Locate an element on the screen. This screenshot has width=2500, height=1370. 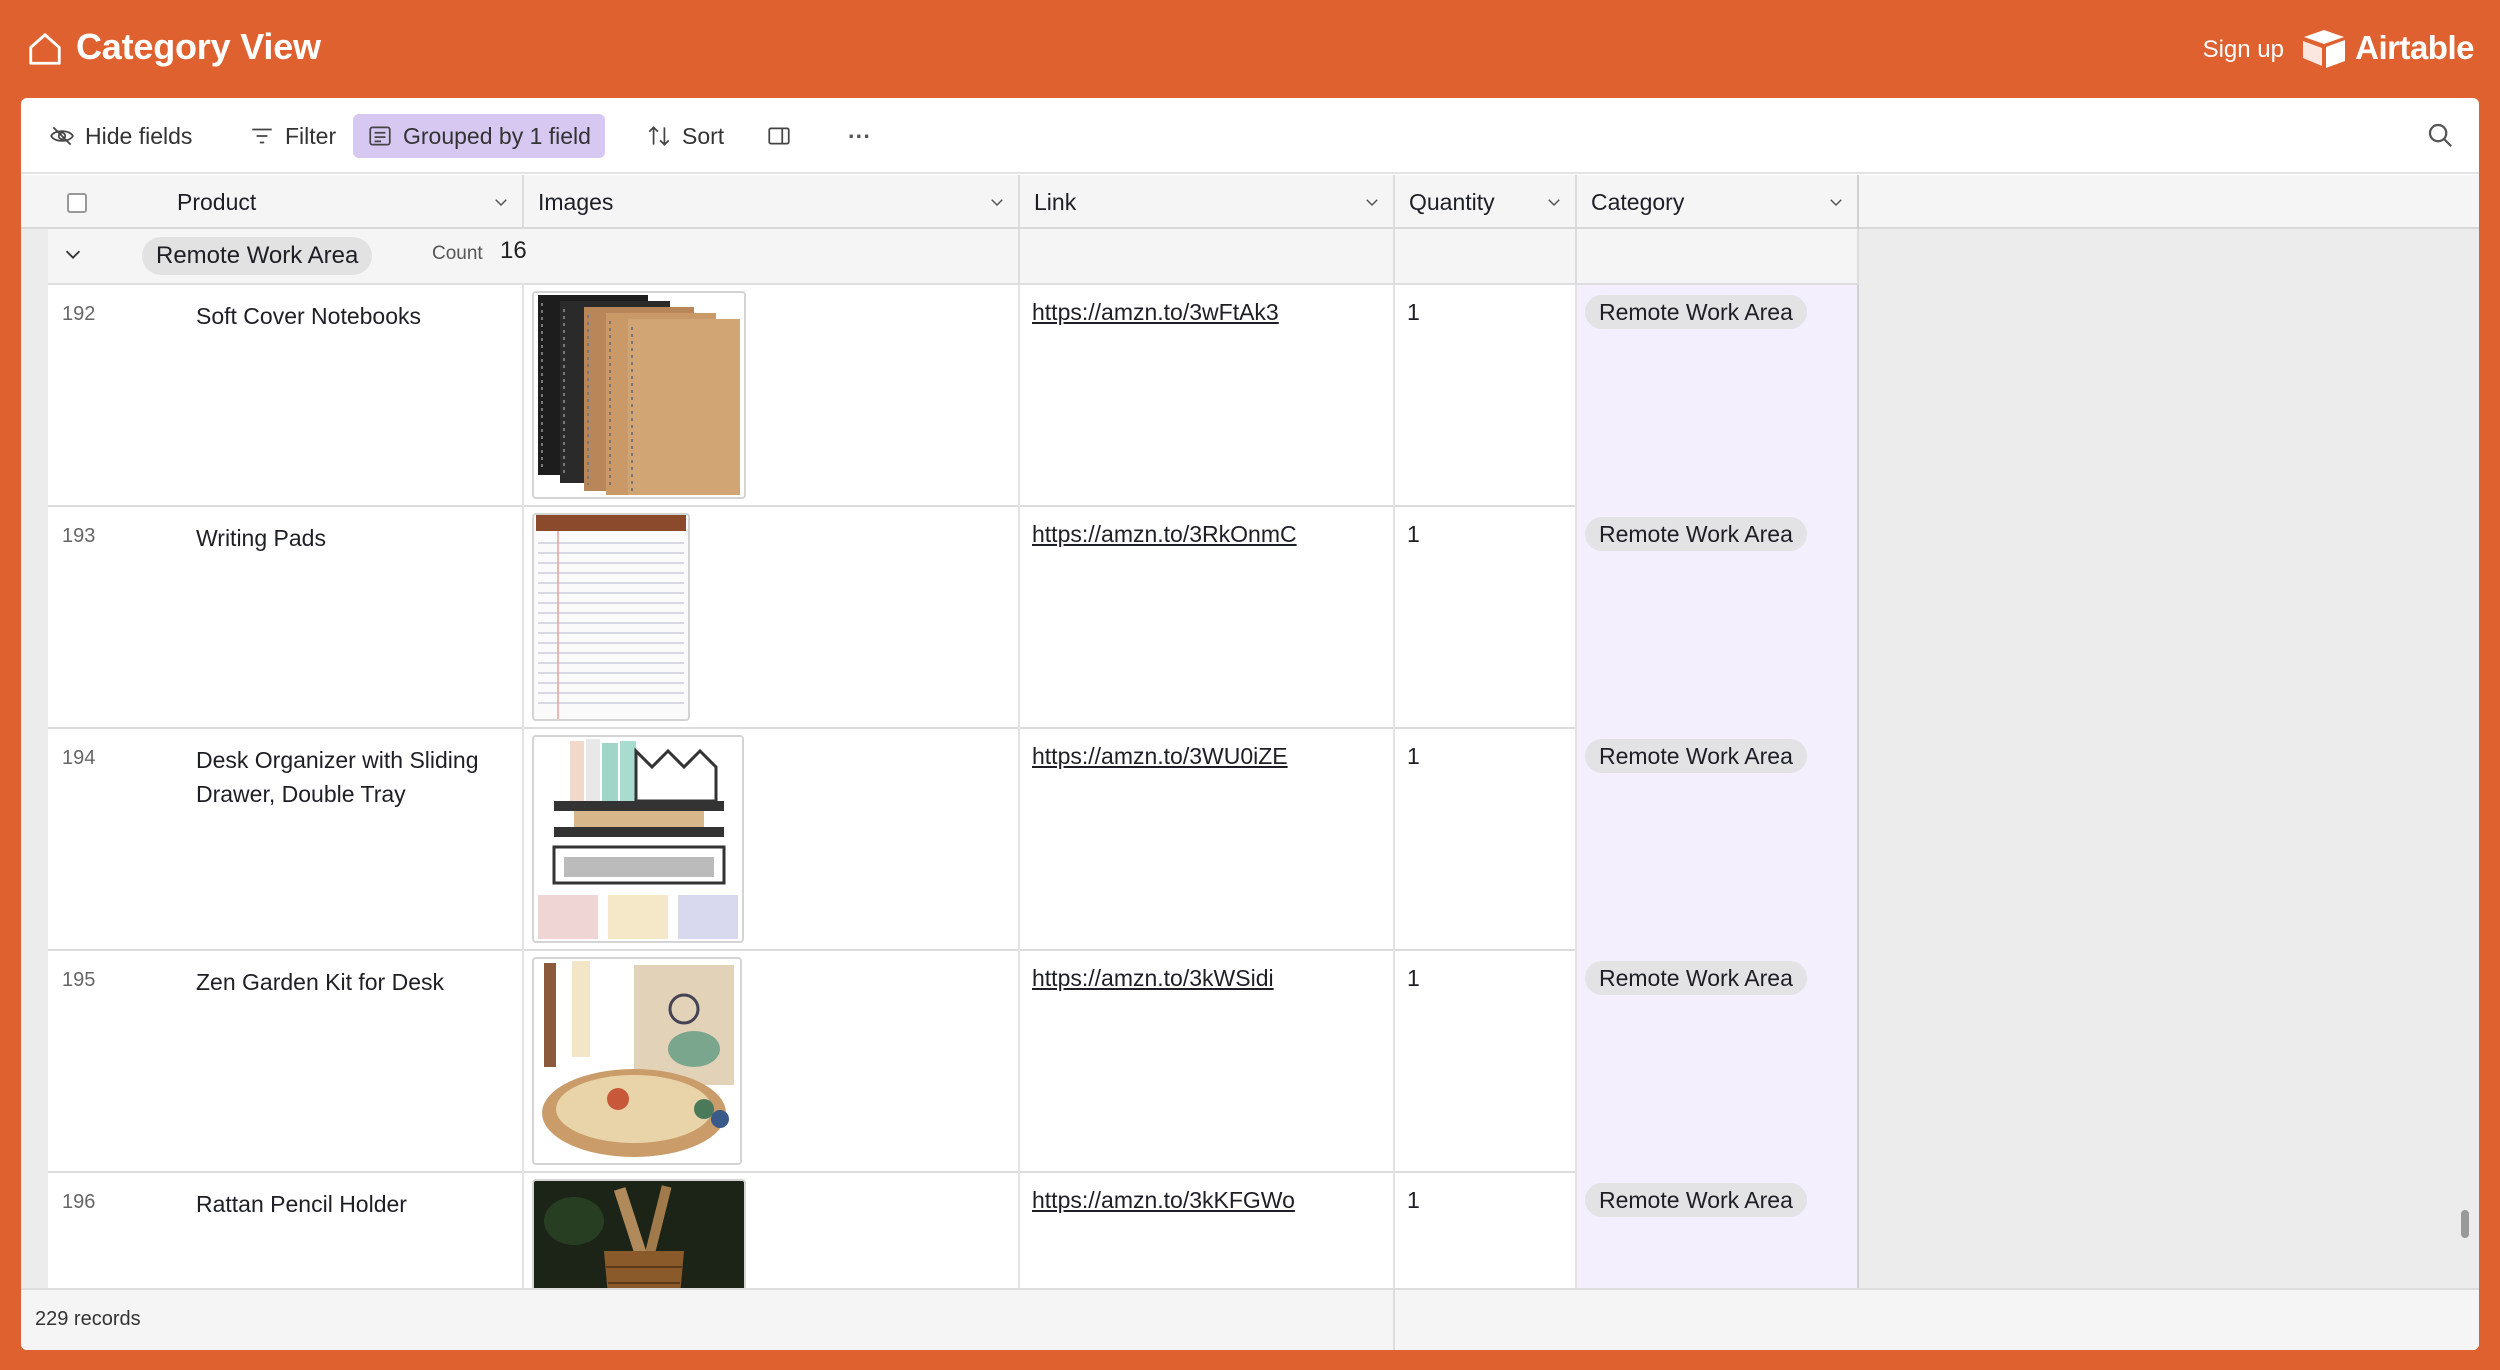
sort-label: Sort is located at coordinates (703, 135).